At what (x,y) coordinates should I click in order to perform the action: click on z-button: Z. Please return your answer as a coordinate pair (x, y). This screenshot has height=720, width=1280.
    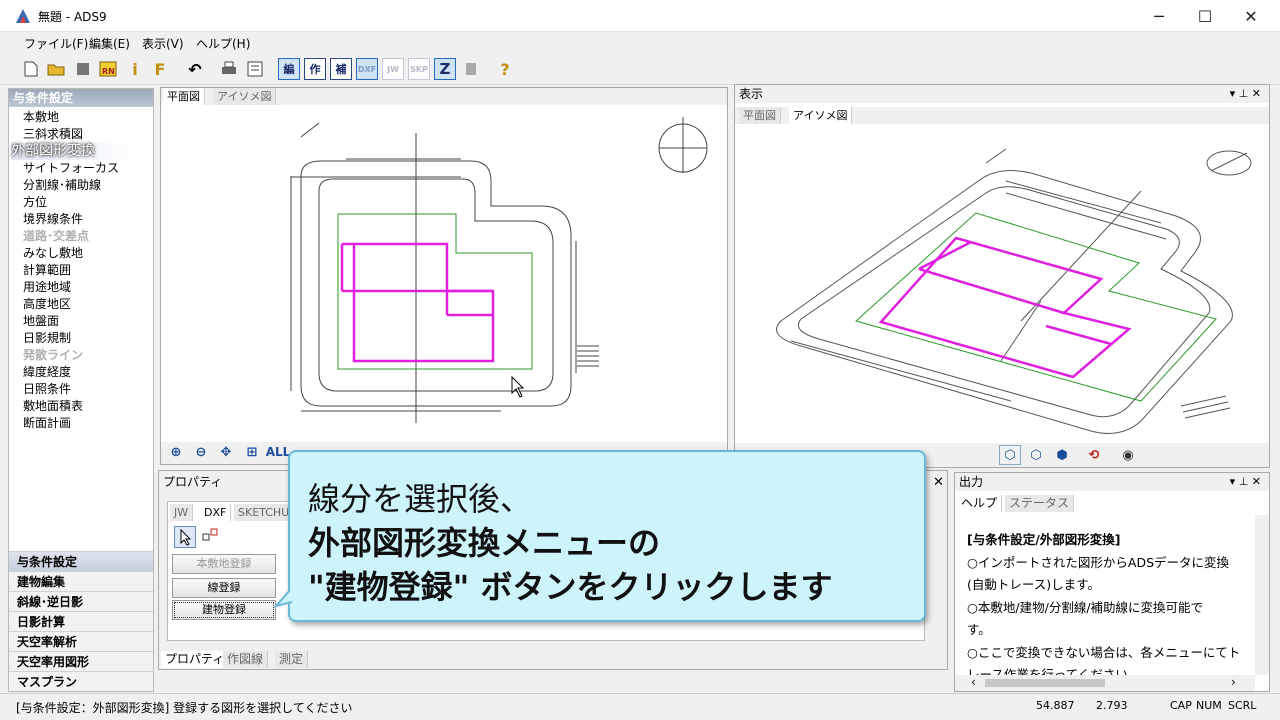
    Looking at the image, I should click on (445, 69).